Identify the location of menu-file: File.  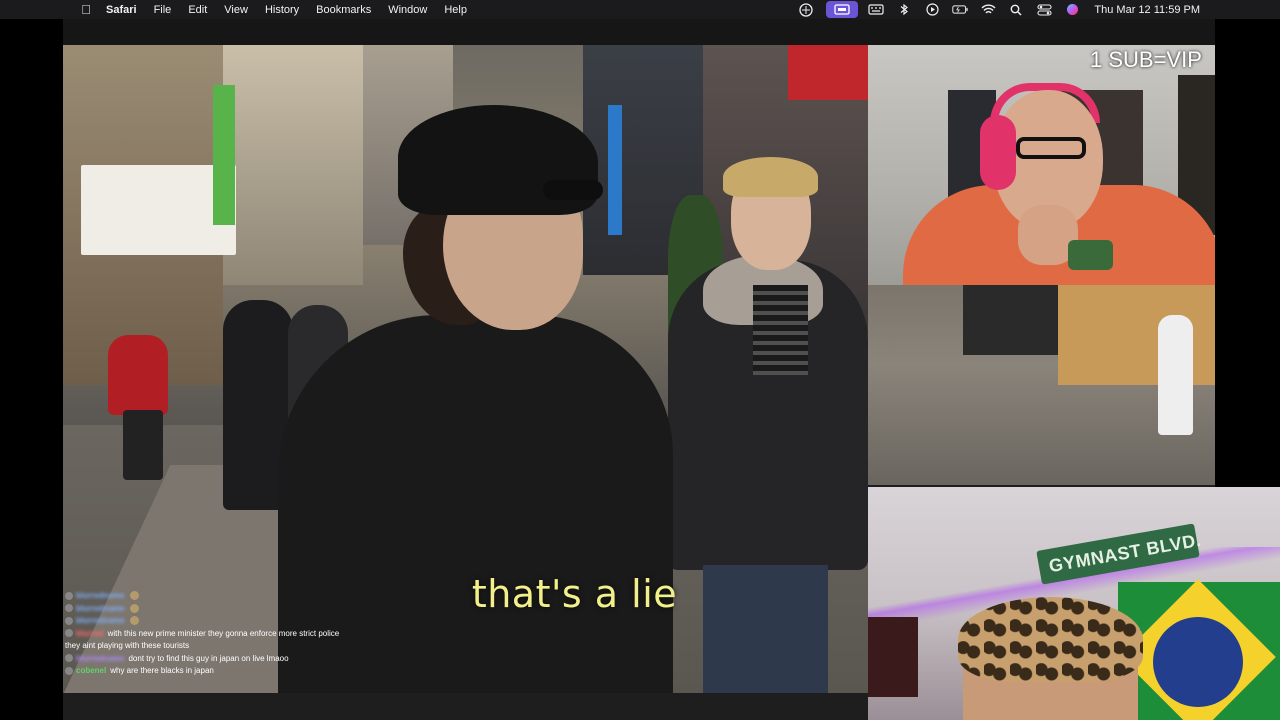
(163, 10).